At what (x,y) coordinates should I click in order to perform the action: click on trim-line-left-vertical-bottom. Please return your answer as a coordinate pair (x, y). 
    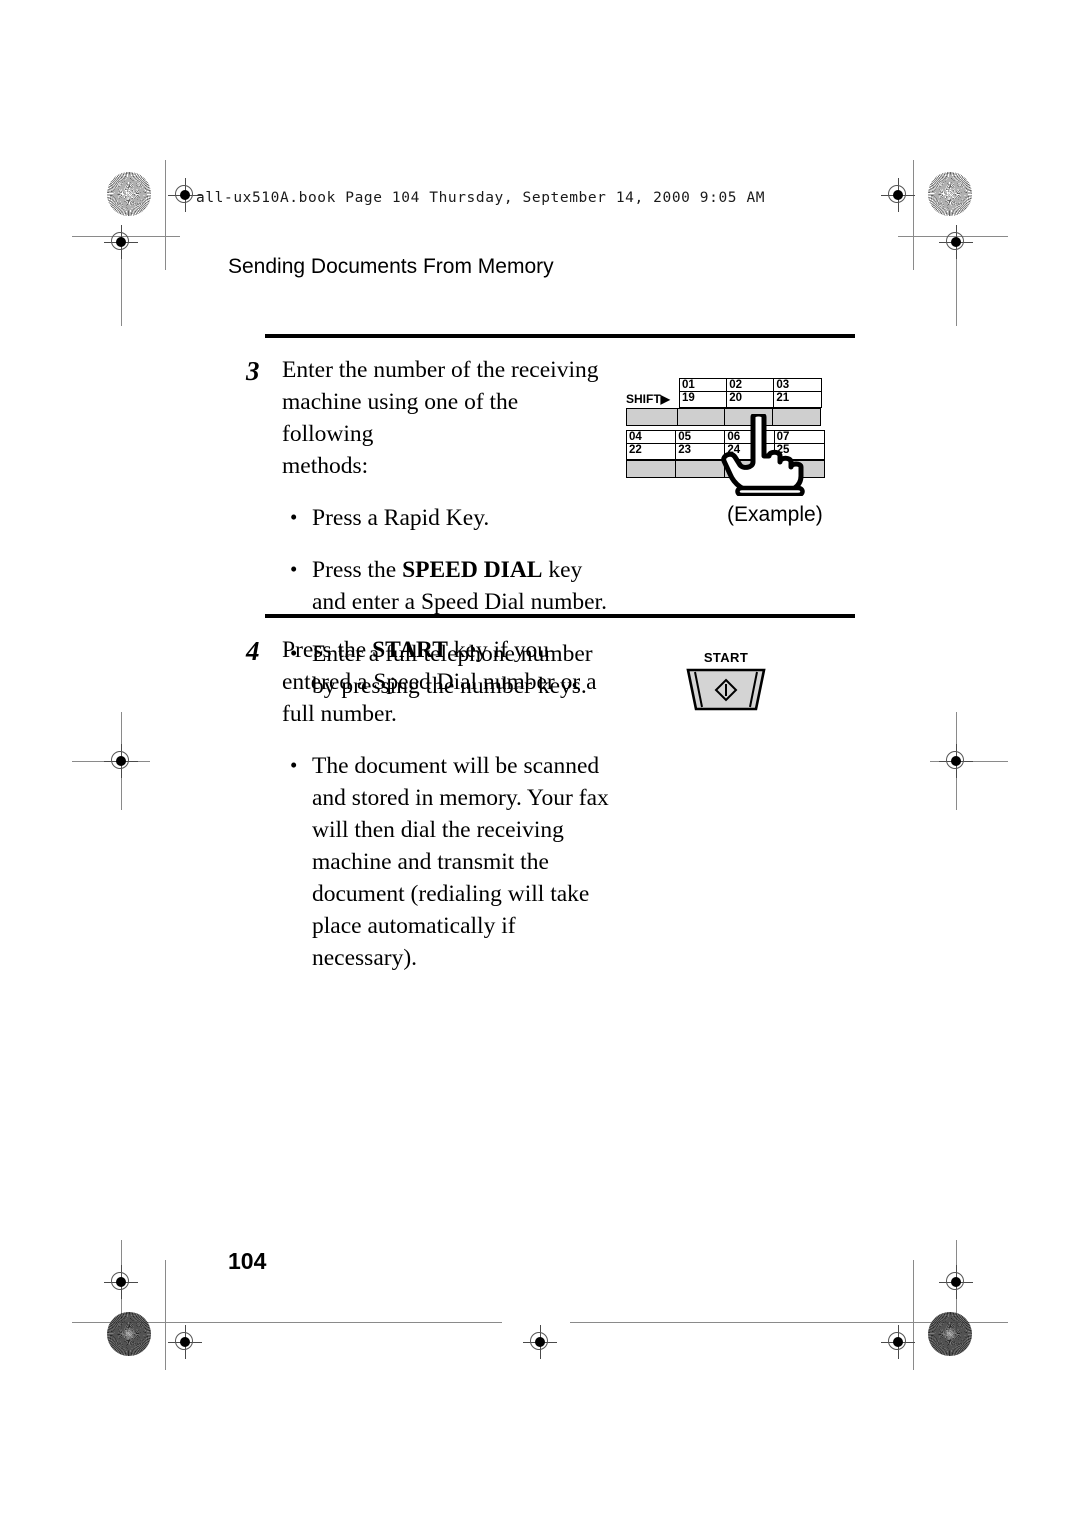
    Looking at the image, I should click on (165, 1315).